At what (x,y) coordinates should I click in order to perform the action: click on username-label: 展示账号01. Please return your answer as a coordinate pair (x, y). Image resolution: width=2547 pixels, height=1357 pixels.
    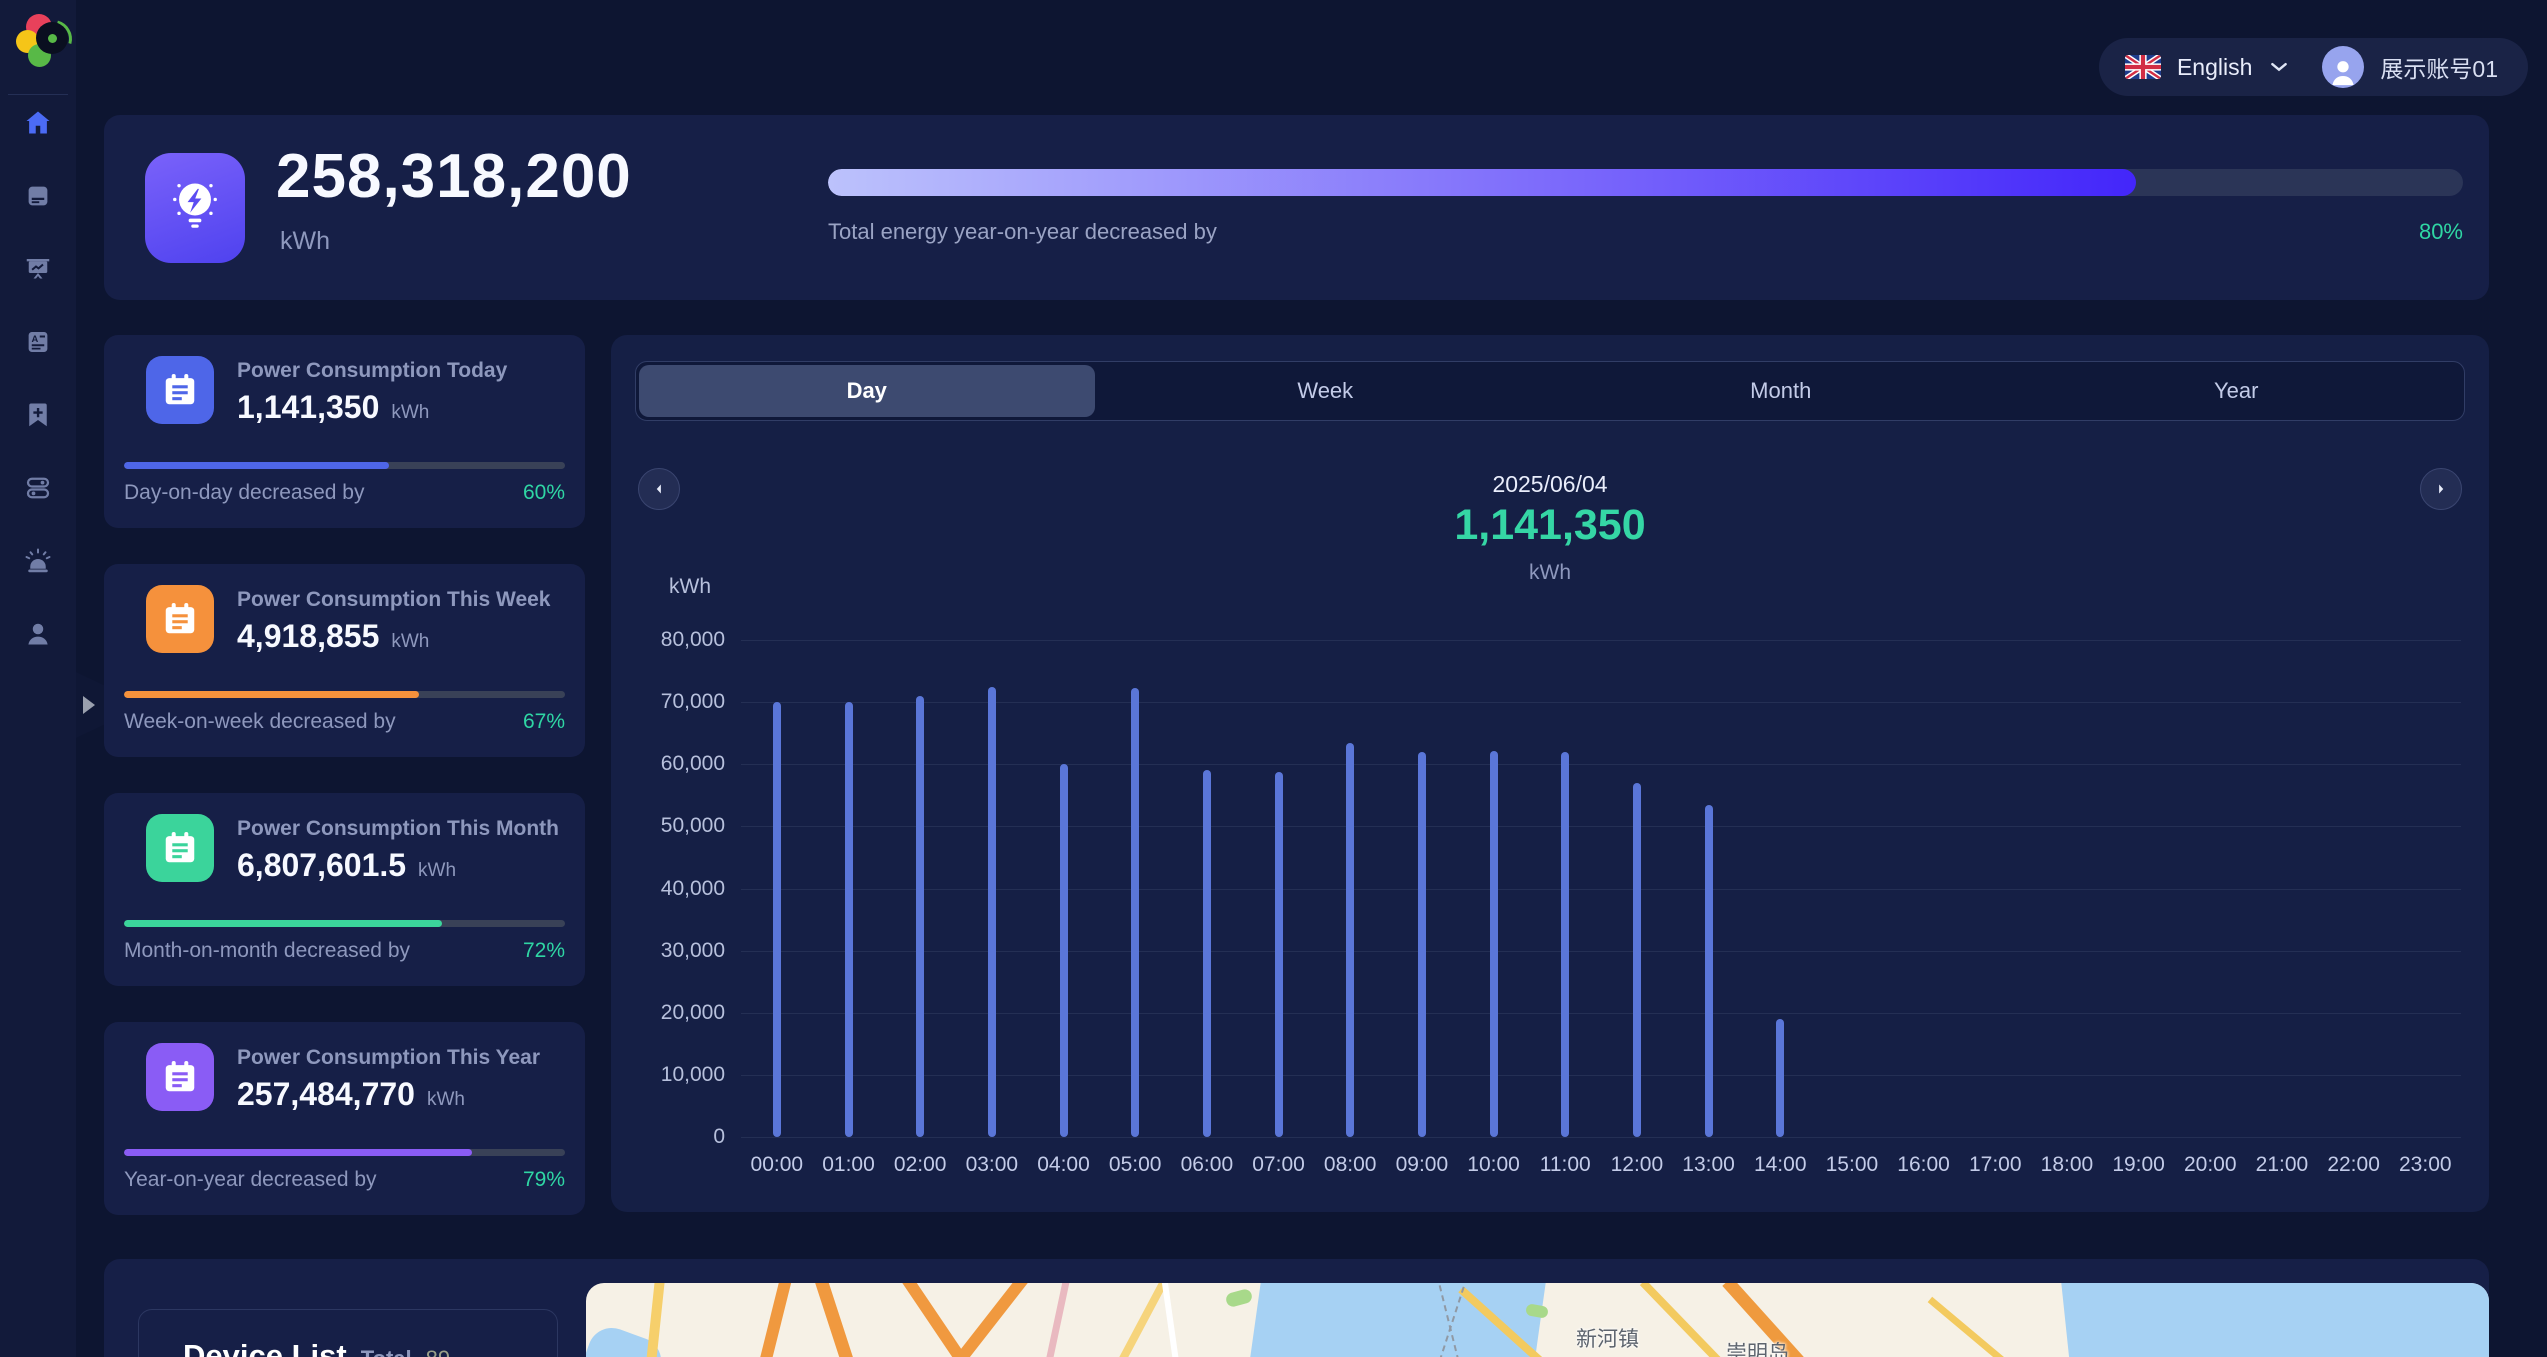
    Looking at the image, I should click on (2439, 67).